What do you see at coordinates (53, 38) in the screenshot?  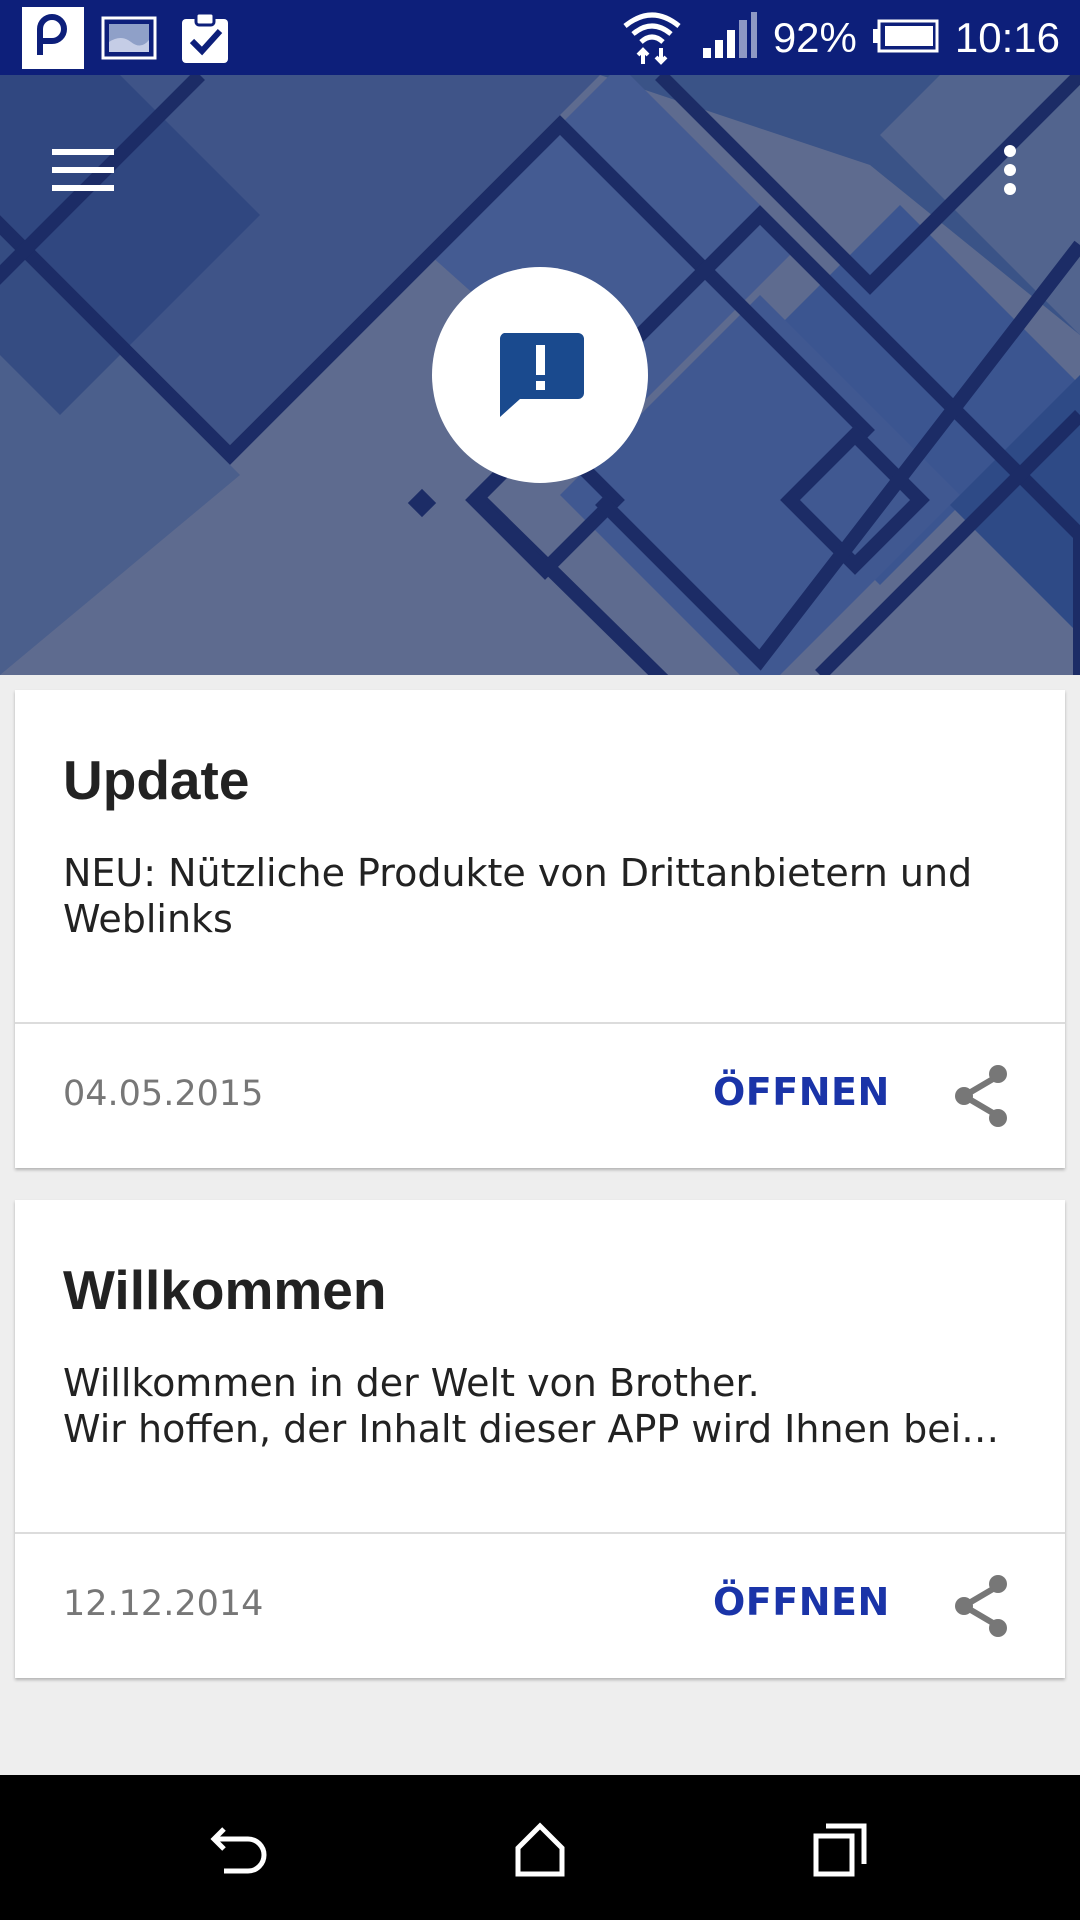 I see `app-p-icon` at bounding box center [53, 38].